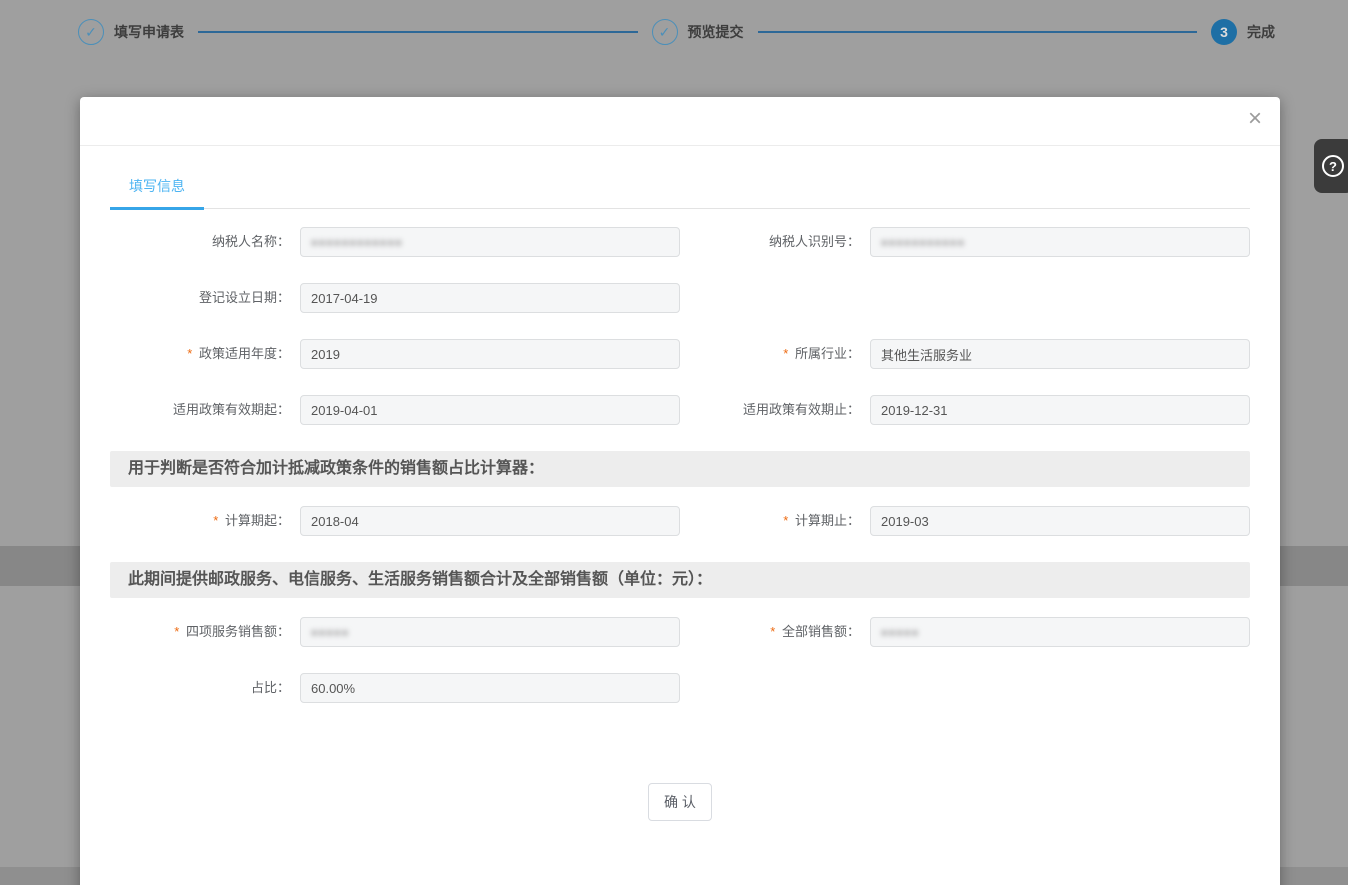 The image size is (1348, 885). Describe the element at coordinates (814, 241) in the screenshot. I see `taxpayer-id-label: 纳税人识别号：` at that location.